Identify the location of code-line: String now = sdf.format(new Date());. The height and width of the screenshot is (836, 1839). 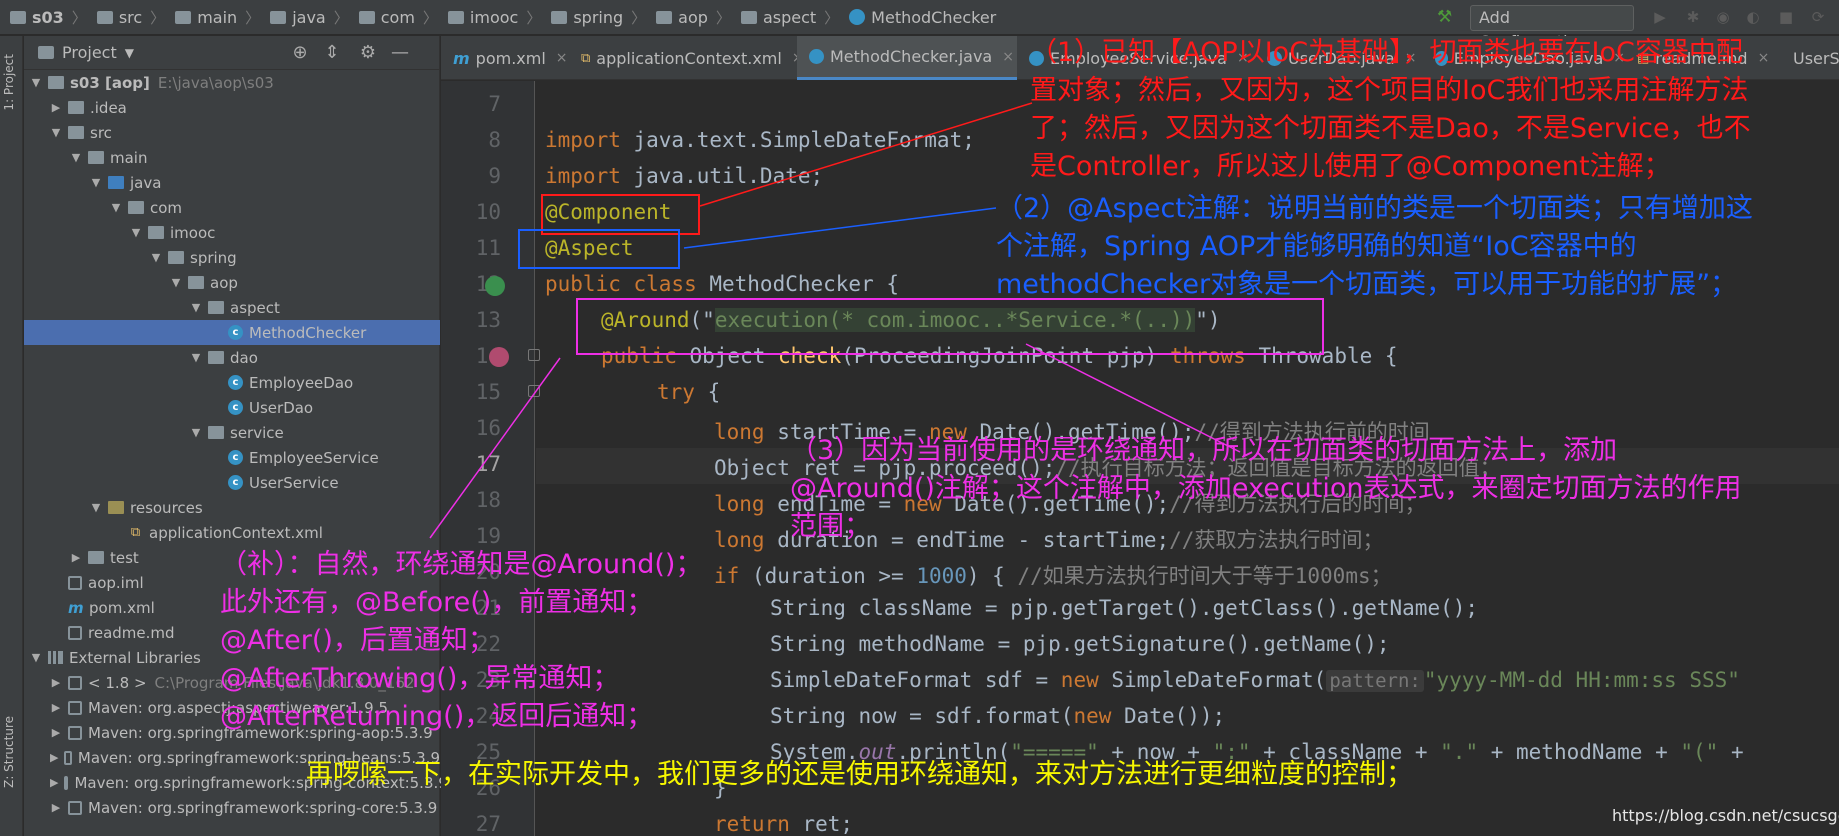
(998, 716).